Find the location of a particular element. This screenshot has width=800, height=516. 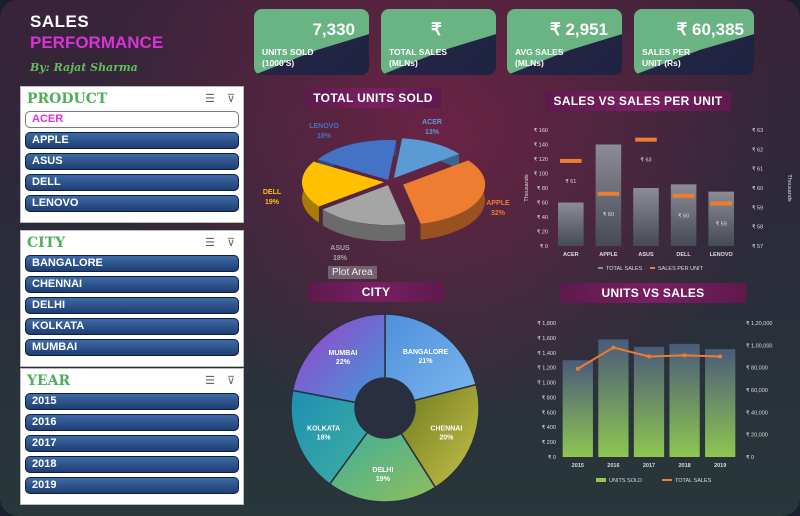

marker-sales-per-unit-acer is located at coordinates (571, 160).